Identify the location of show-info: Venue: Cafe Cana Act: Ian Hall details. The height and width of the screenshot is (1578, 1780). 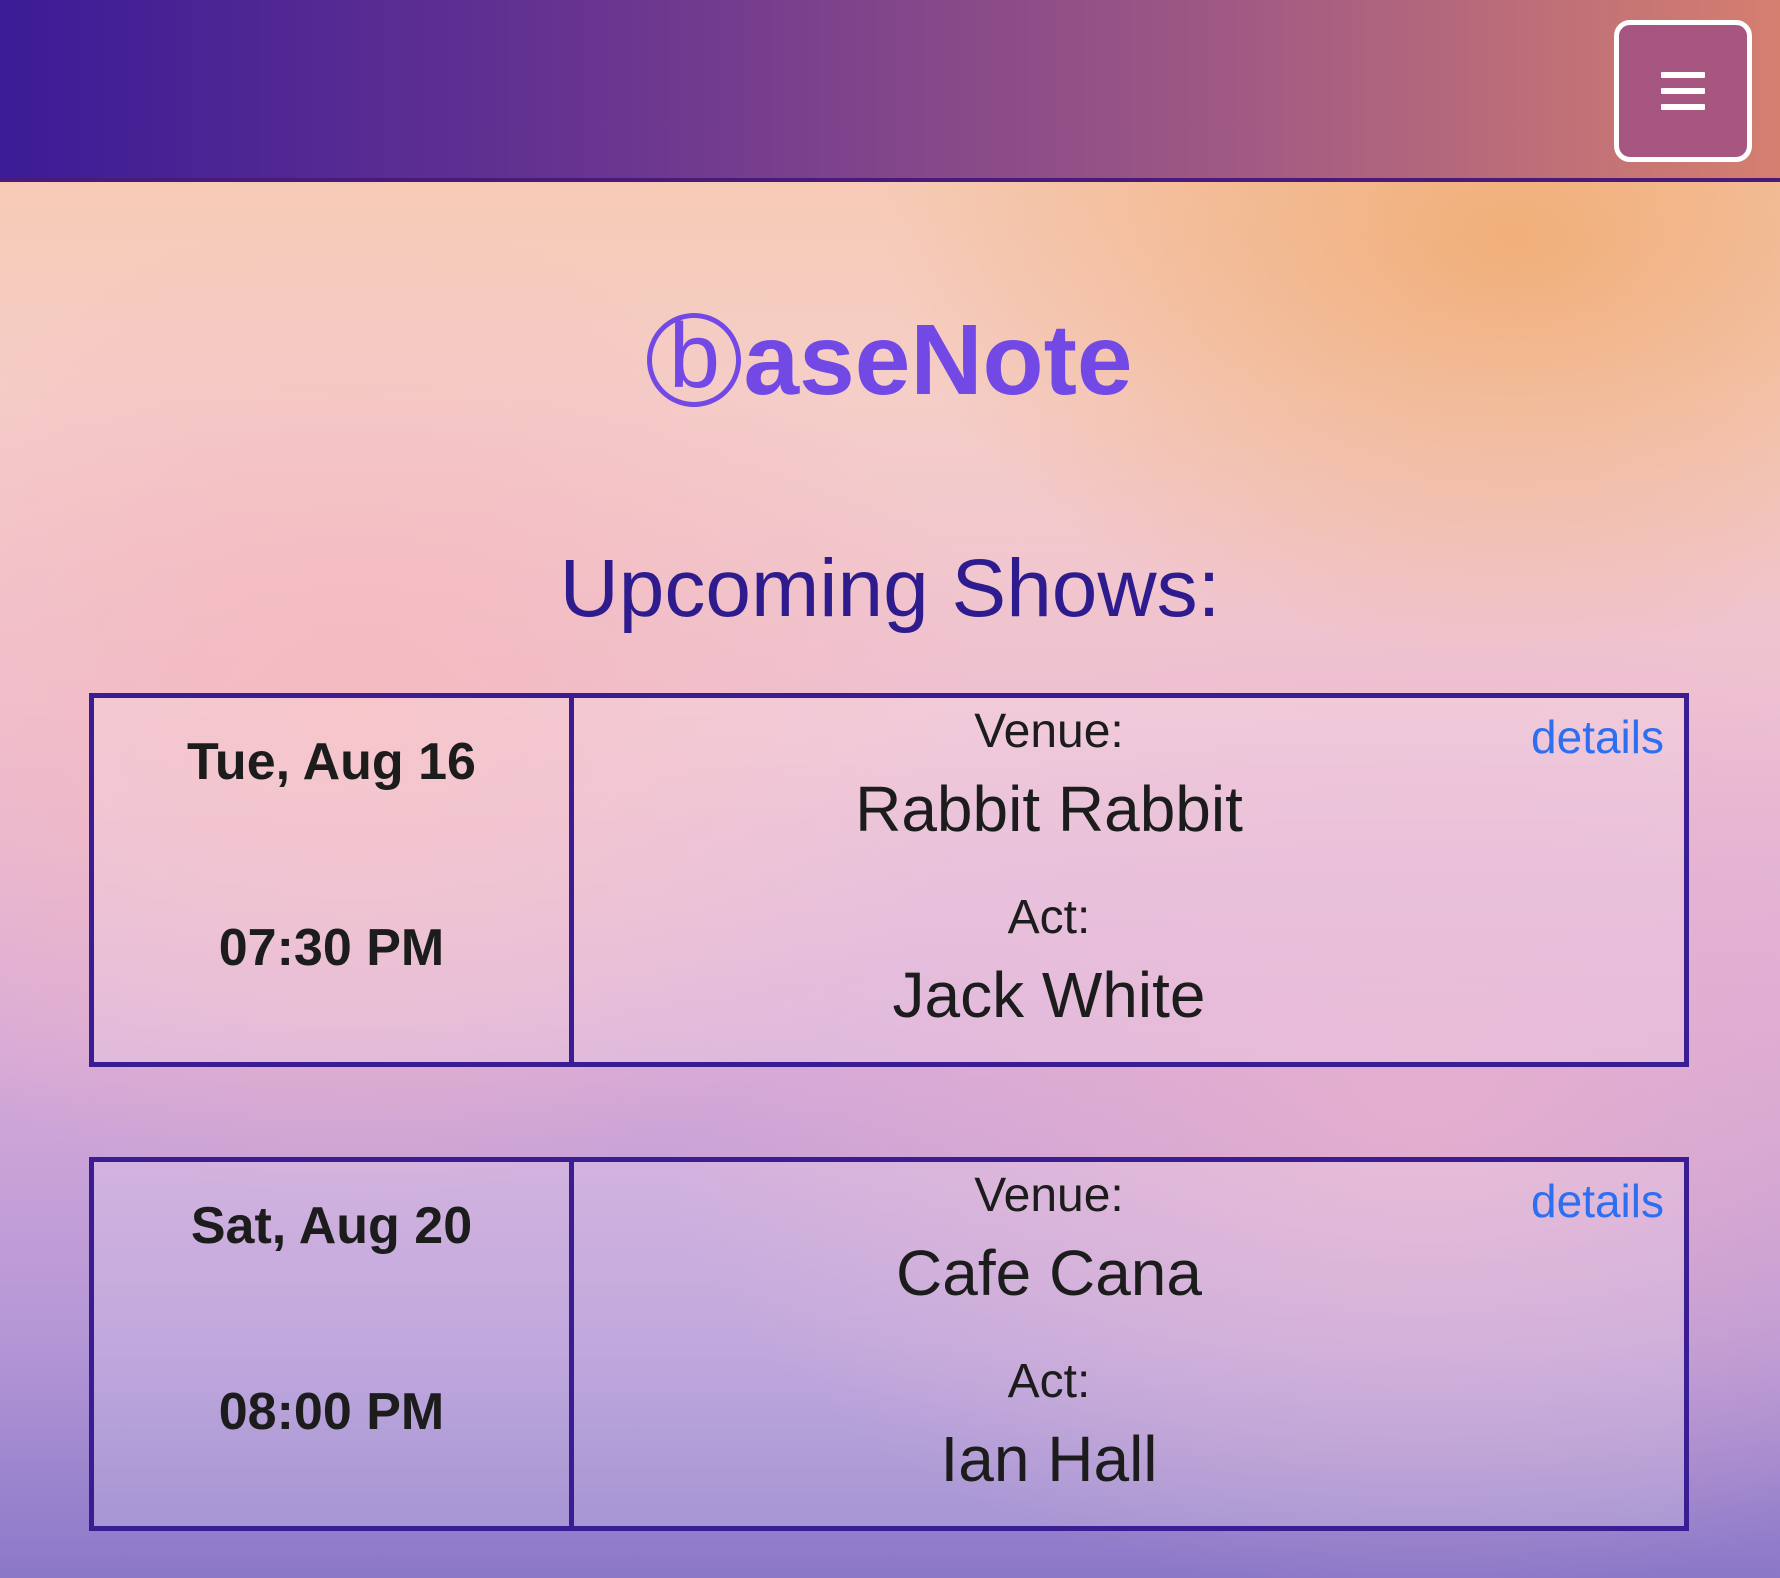
(1129, 1344).